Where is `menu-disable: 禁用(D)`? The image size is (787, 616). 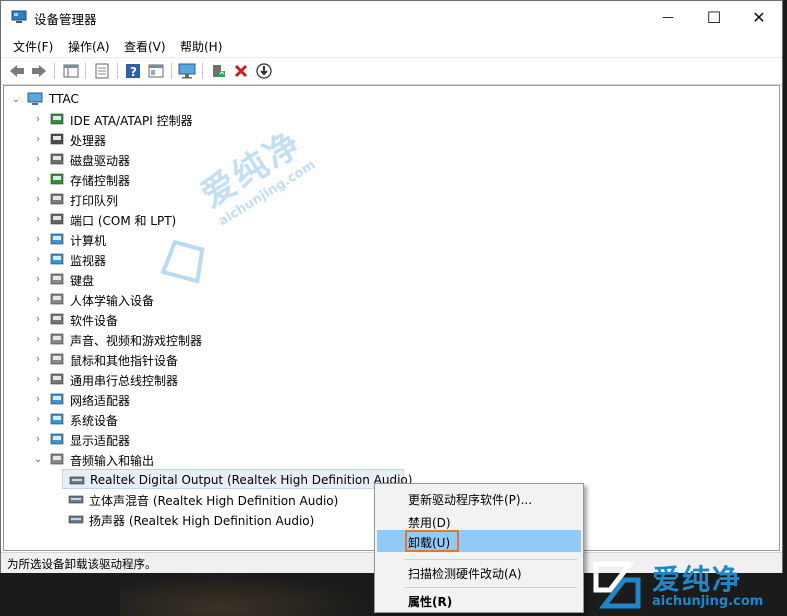
menu-disable: 禁用(D) is located at coordinates (479, 521).